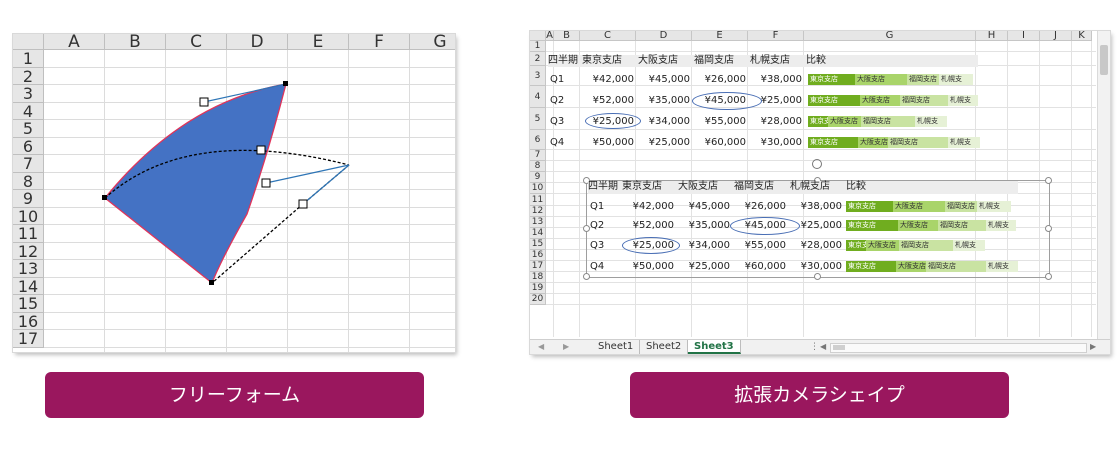  I want to click on row-header-20: 20, so click(538, 299).